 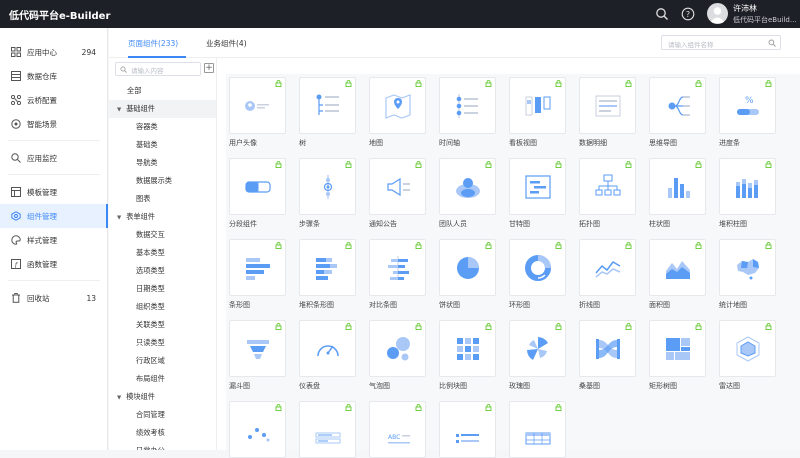 I want to click on tree-node: 关联类型, so click(x=150, y=325).